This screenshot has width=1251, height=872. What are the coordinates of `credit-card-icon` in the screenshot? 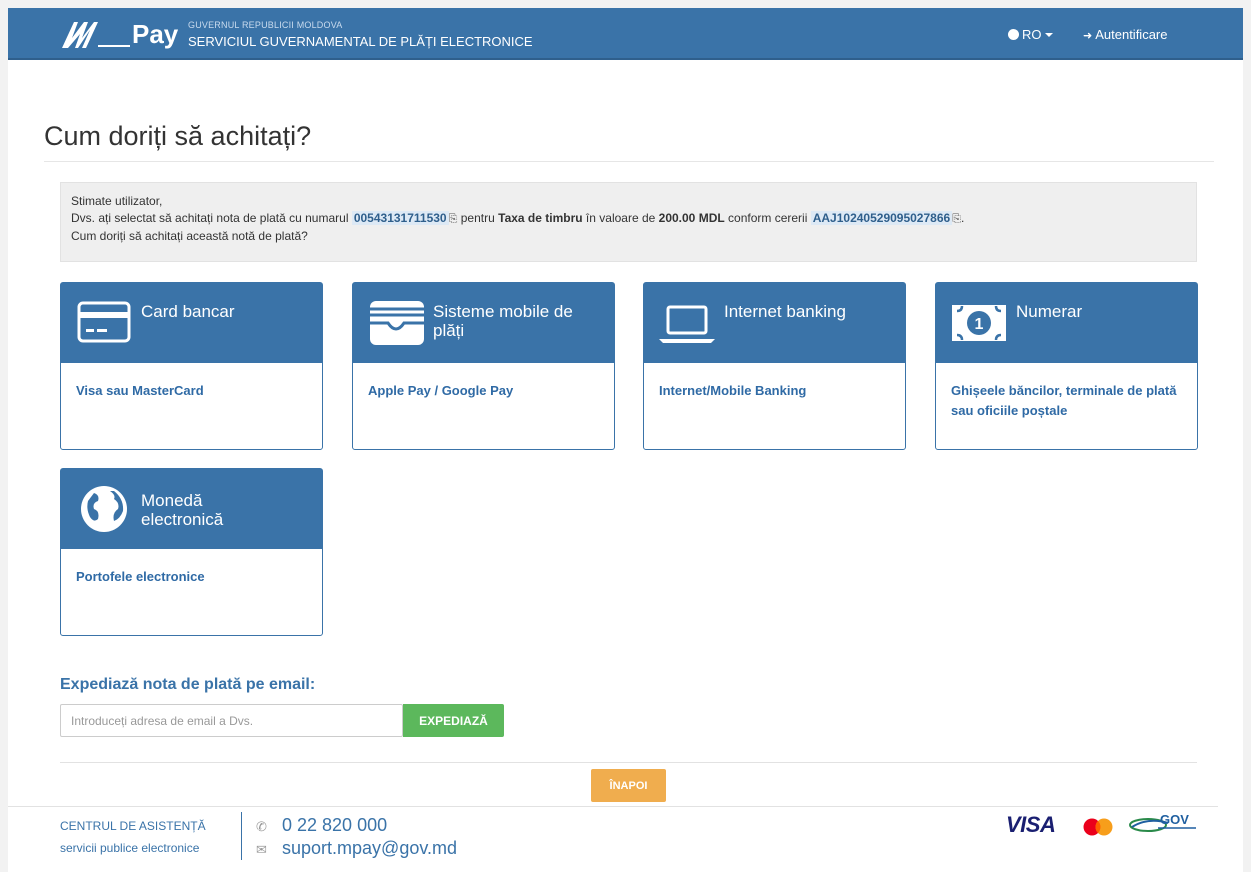 It's located at (104, 322).